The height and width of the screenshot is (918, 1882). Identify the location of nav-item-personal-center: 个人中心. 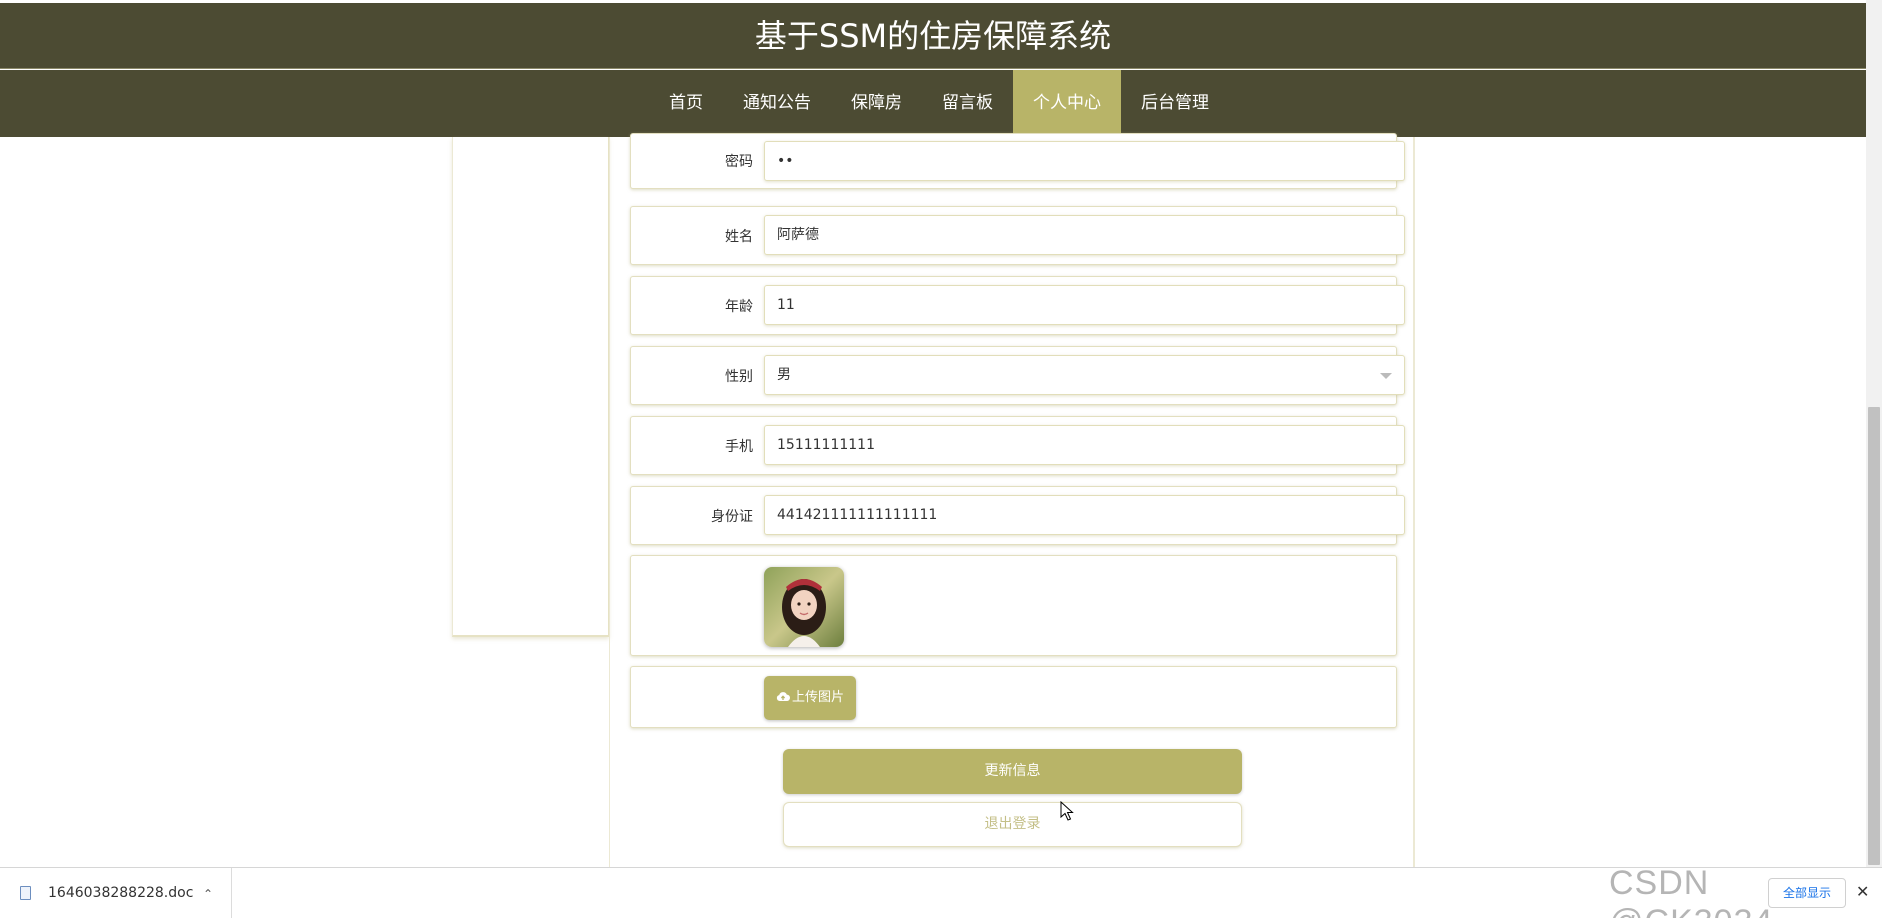
(1067, 103).